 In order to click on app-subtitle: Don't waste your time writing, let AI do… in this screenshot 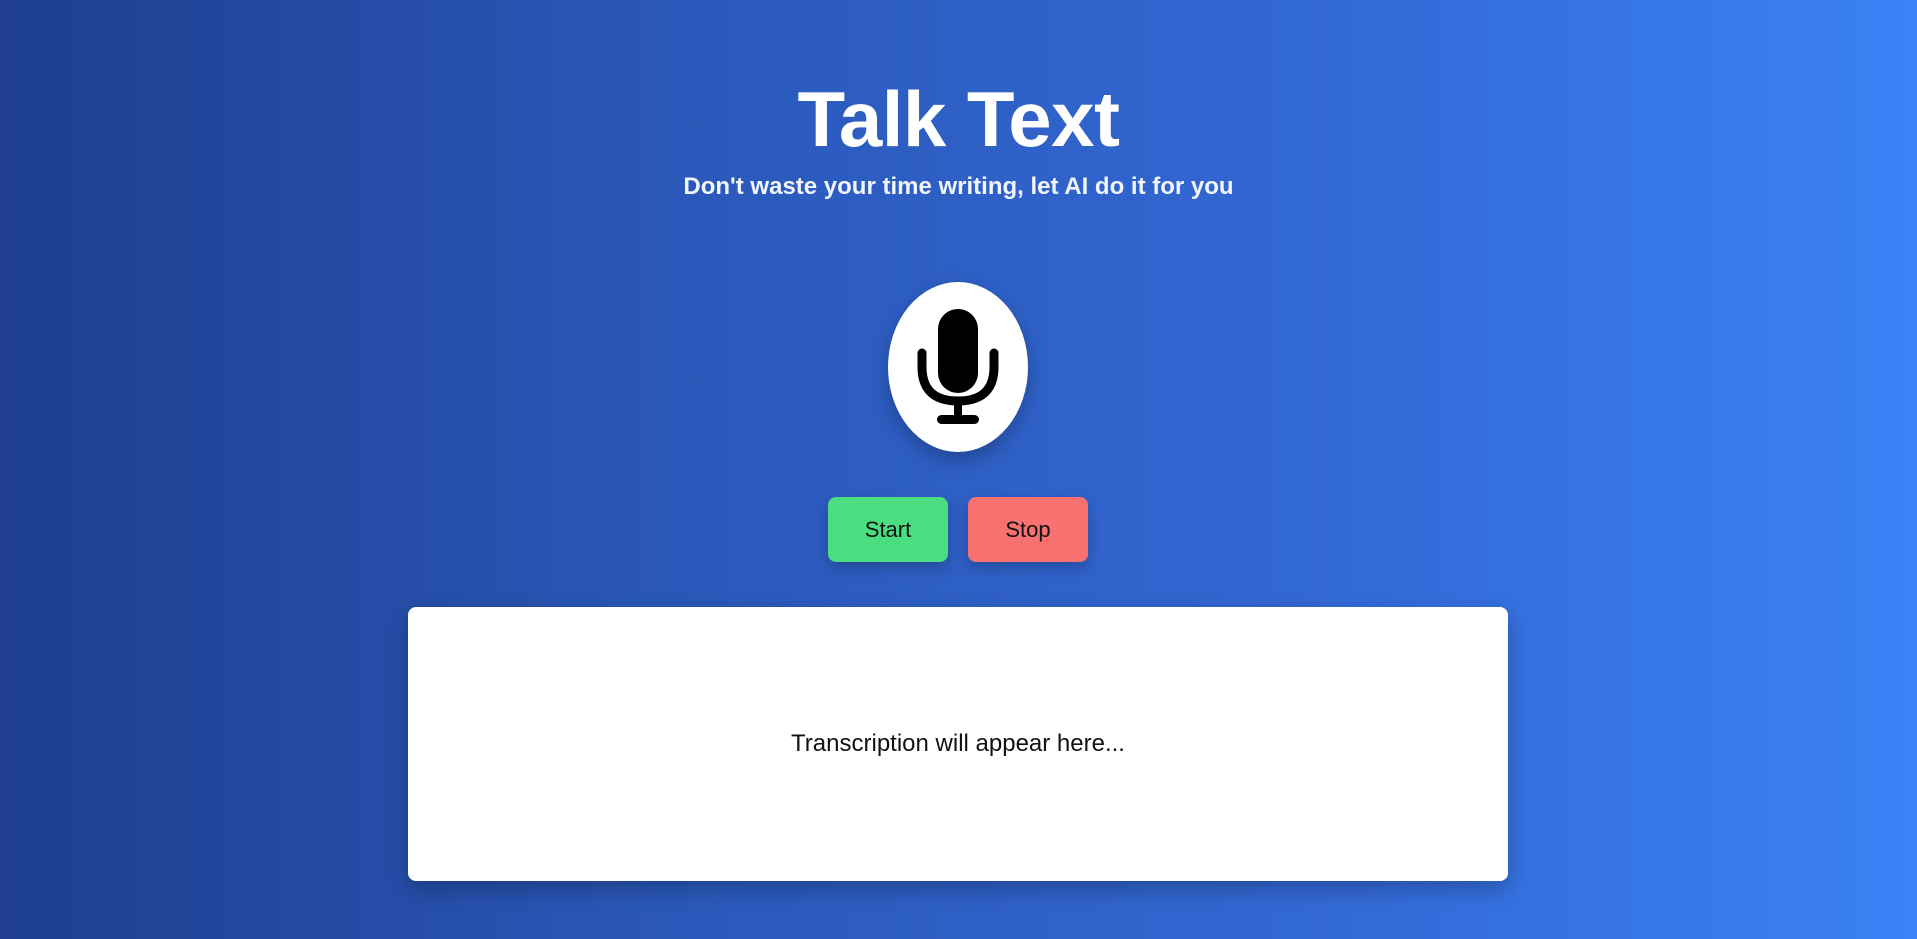, I will do `click(958, 186)`.